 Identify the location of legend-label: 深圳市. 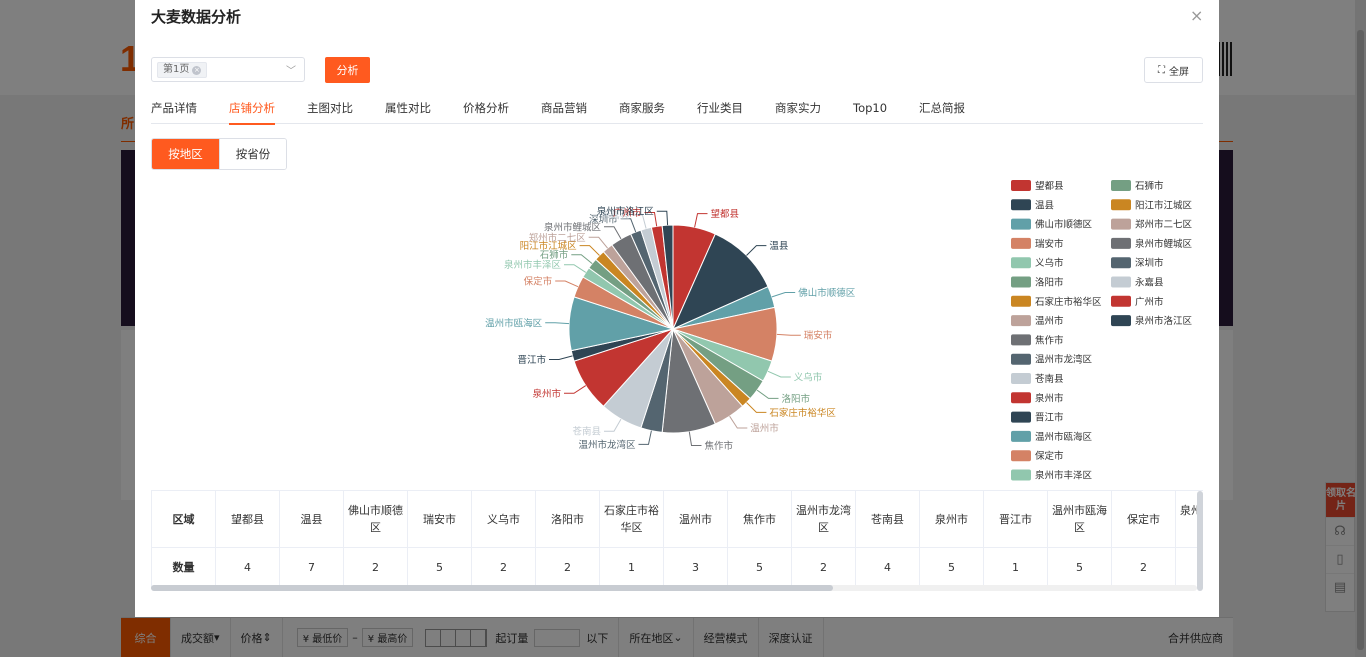
(1149, 263).